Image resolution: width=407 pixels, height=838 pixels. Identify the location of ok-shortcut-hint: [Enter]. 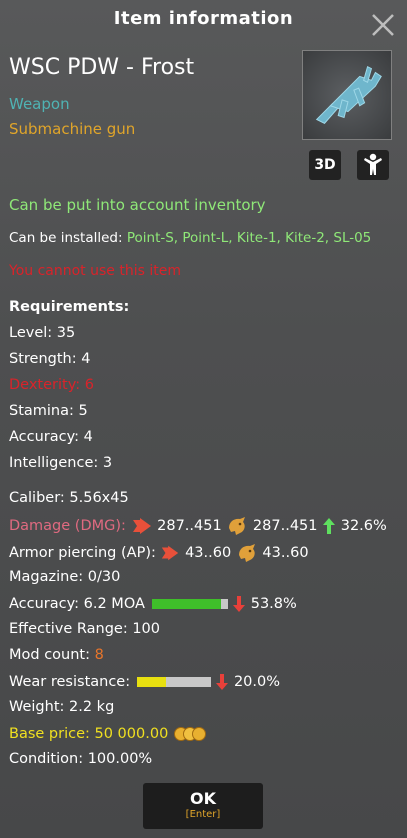
(203, 814).